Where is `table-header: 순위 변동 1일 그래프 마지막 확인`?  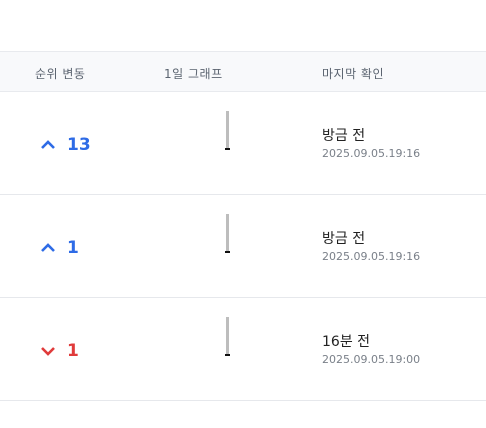 table-header: 순위 변동 1일 그래프 마지막 확인 is located at coordinates (243, 71).